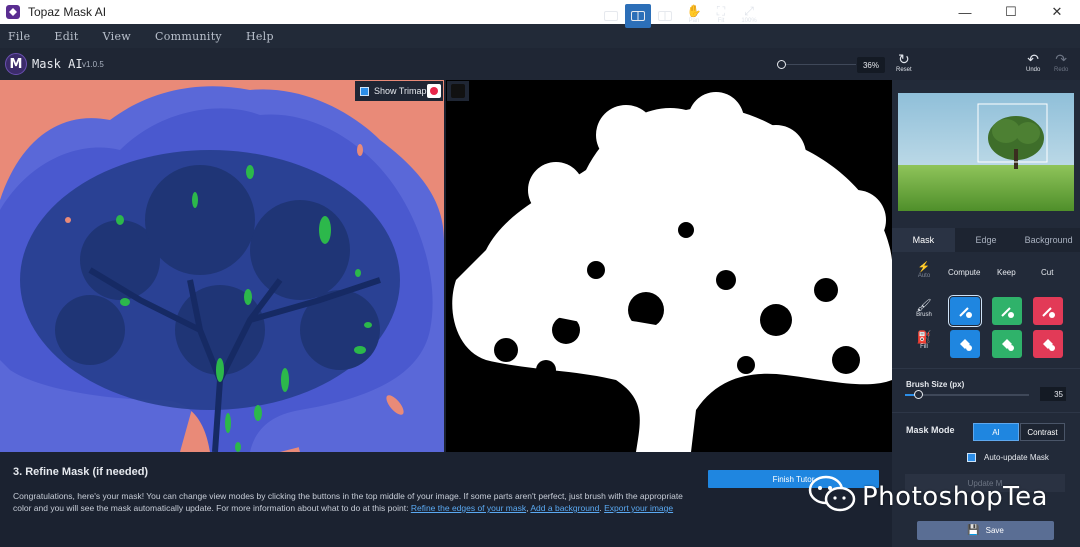 This screenshot has width=1080, height=547. I want to click on show-trimap-label: Show Trimap, so click(400, 91).